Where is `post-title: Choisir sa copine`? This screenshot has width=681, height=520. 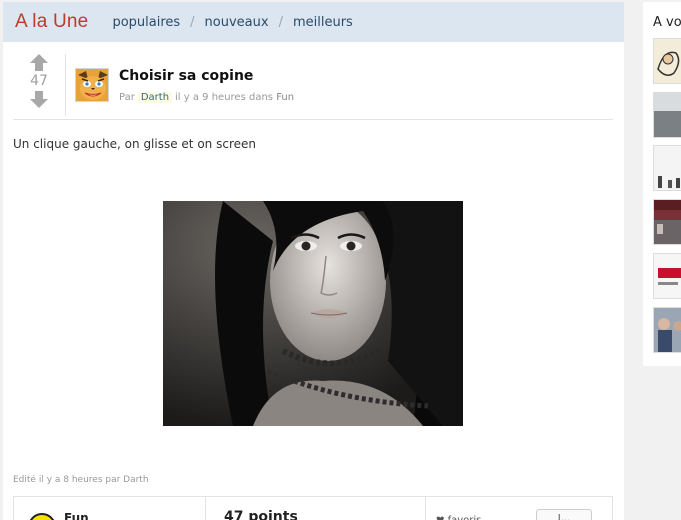 post-title: Choisir sa copine is located at coordinates (186, 76).